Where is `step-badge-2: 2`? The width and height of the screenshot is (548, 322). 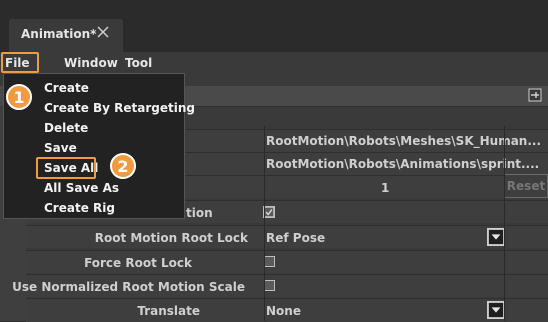
step-badge-2: 2 is located at coordinates (123, 166).